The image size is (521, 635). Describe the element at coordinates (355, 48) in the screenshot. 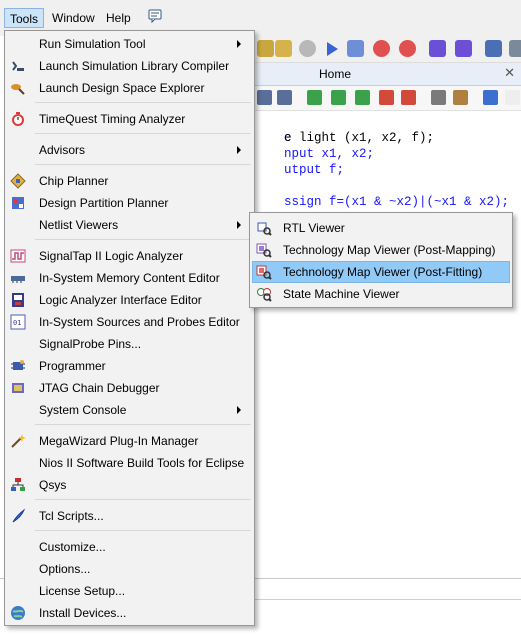

I see `analysis-synthesis-icon` at that location.